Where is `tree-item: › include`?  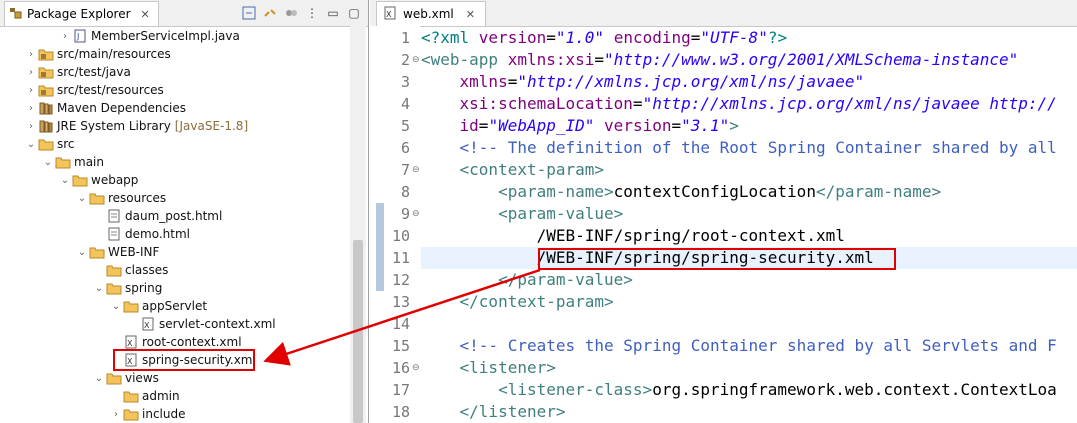
tree-item: › include is located at coordinates (147, 414).